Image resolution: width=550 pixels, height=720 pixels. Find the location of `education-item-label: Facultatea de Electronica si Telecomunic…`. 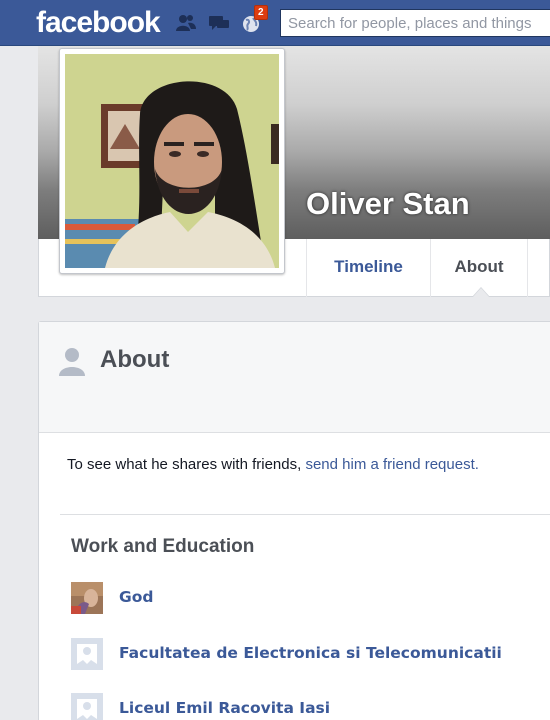

education-item-label: Facultatea de Electronica si Telecomunic… is located at coordinates (310, 653).